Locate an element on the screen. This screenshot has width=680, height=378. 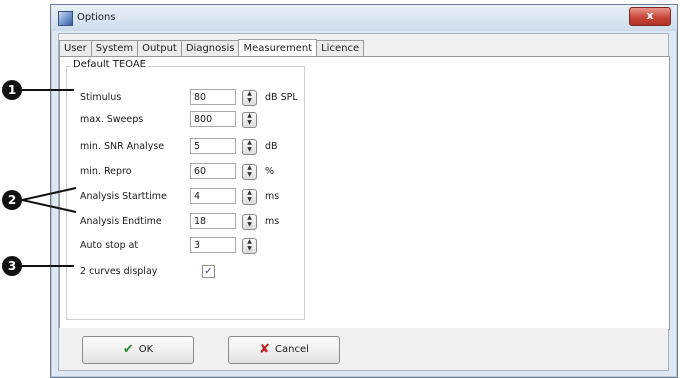
ok-button: ✔ OK is located at coordinates (138, 350).